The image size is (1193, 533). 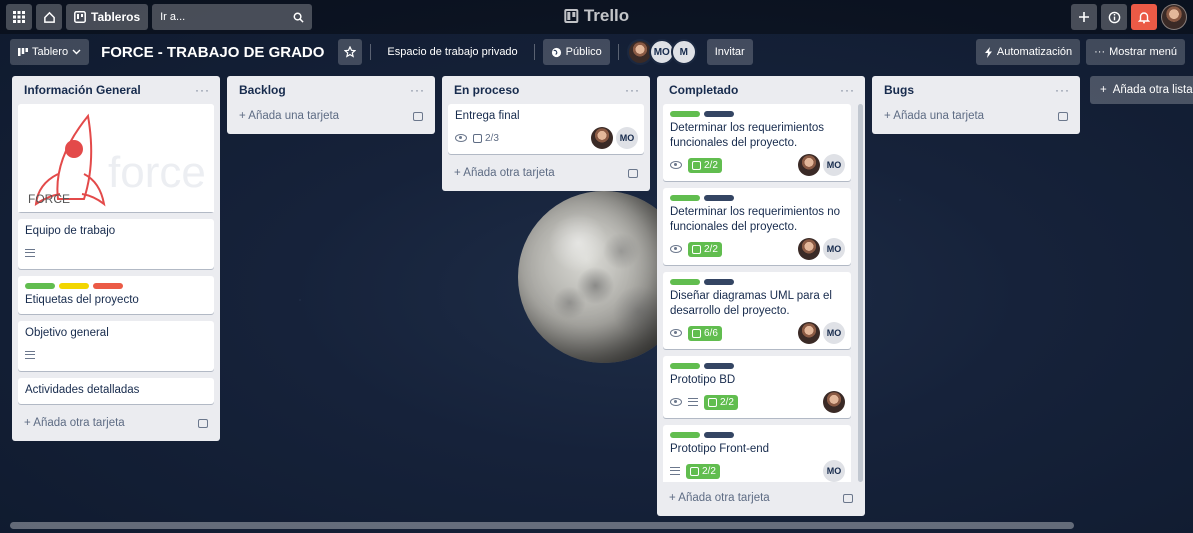 I want to click on list-header: Backlog ···, so click(x=331, y=90).